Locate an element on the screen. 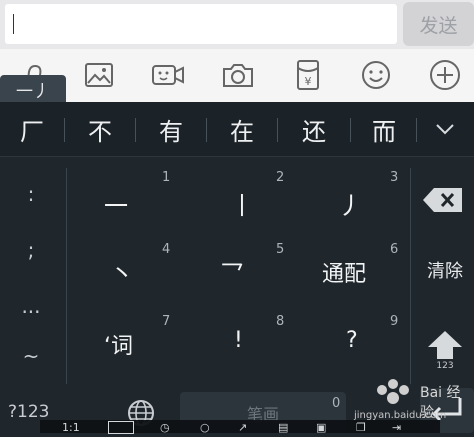 The image size is (474, 437). image-icon is located at coordinates (99, 75).